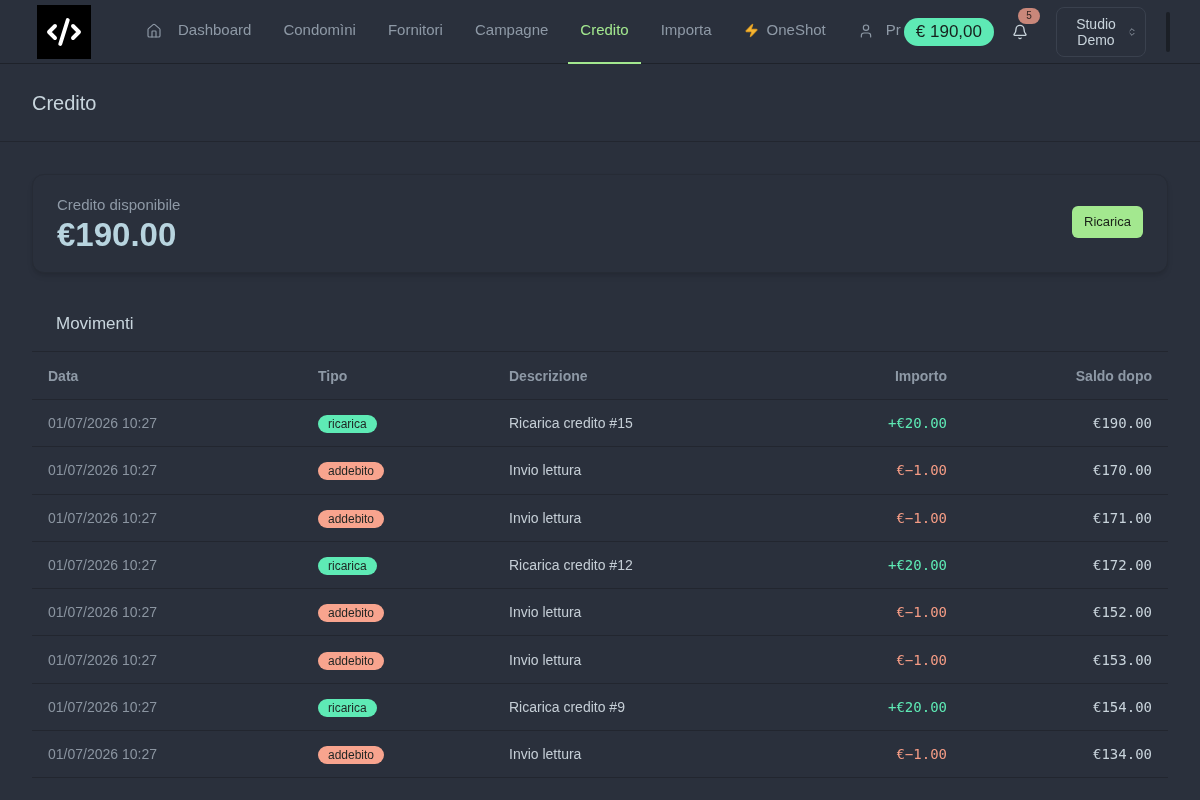  Describe the element at coordinates (63, 375) in the screenshot. I see `column-header: Data` at that location.